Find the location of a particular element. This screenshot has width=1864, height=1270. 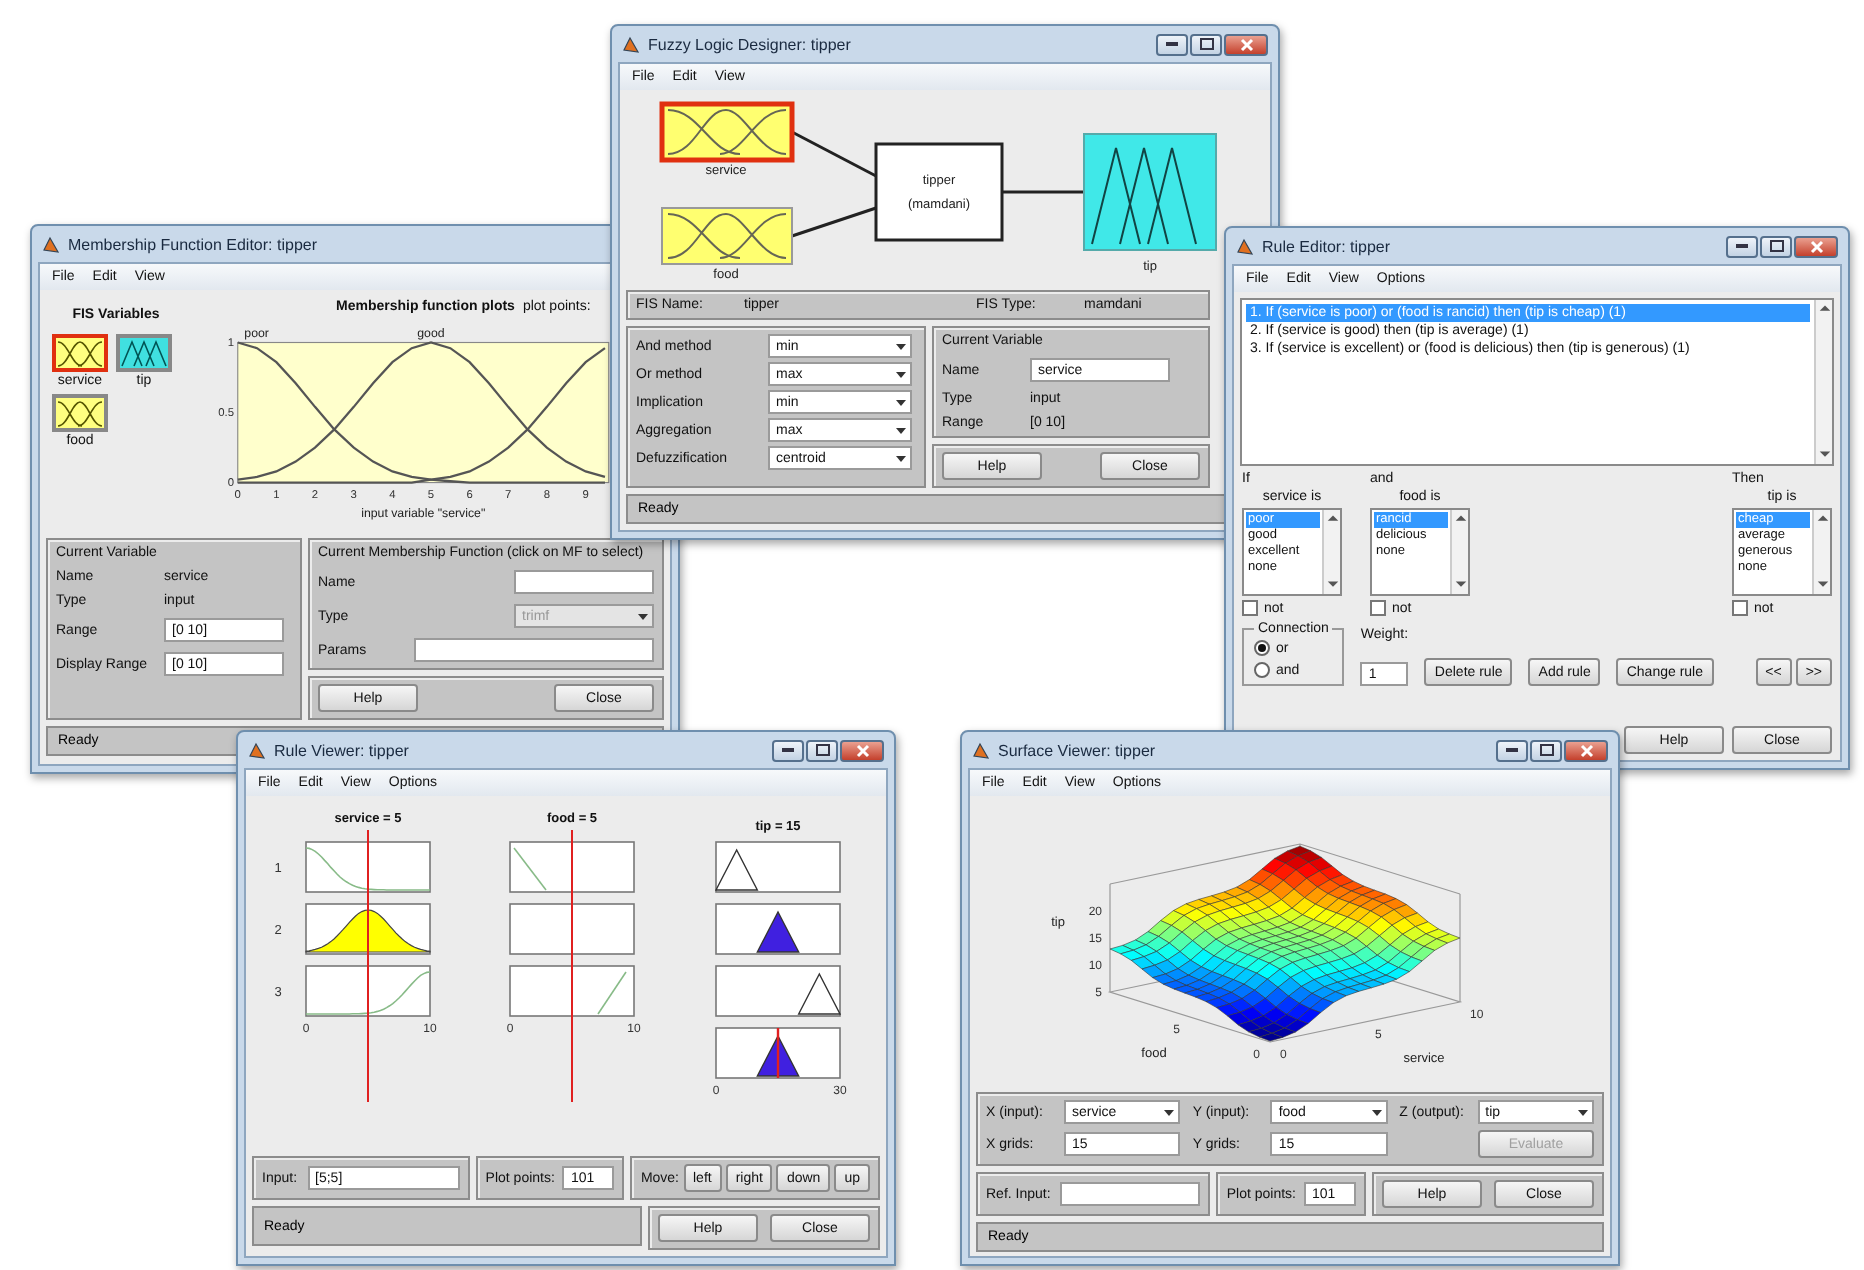

ref-input-field is located at coordinates (1130, 1194).